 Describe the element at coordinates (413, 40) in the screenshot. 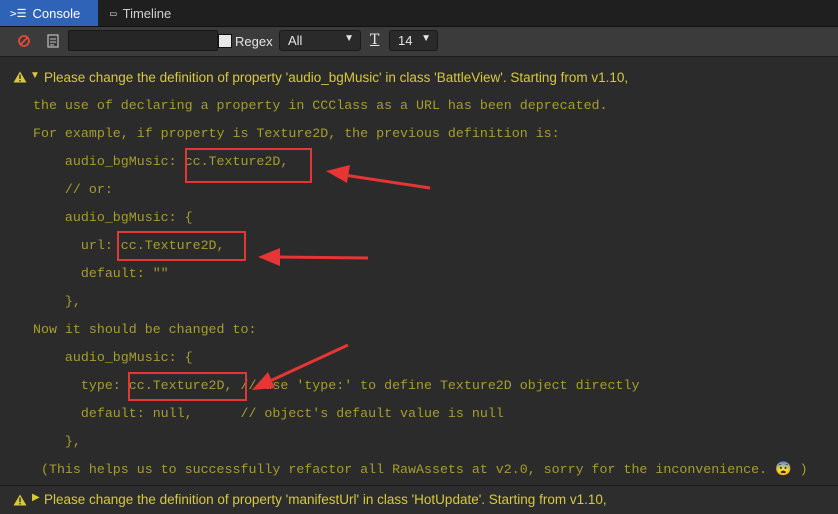

I see `font-size-select: 14 ▼` at that location.